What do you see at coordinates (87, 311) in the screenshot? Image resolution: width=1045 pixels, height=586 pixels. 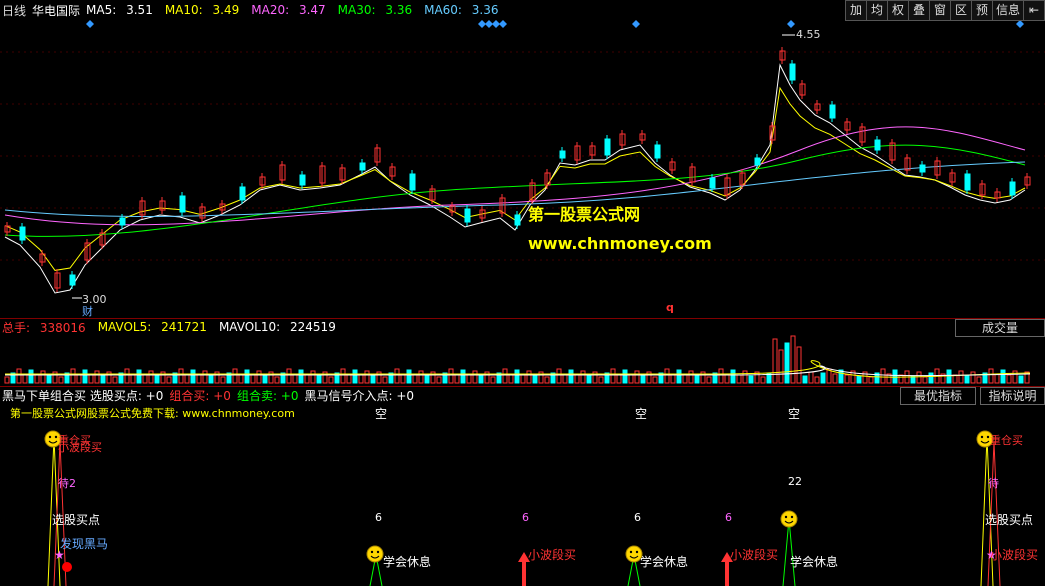 I see `cai-marker: 财` at bounding box center [87, 311].